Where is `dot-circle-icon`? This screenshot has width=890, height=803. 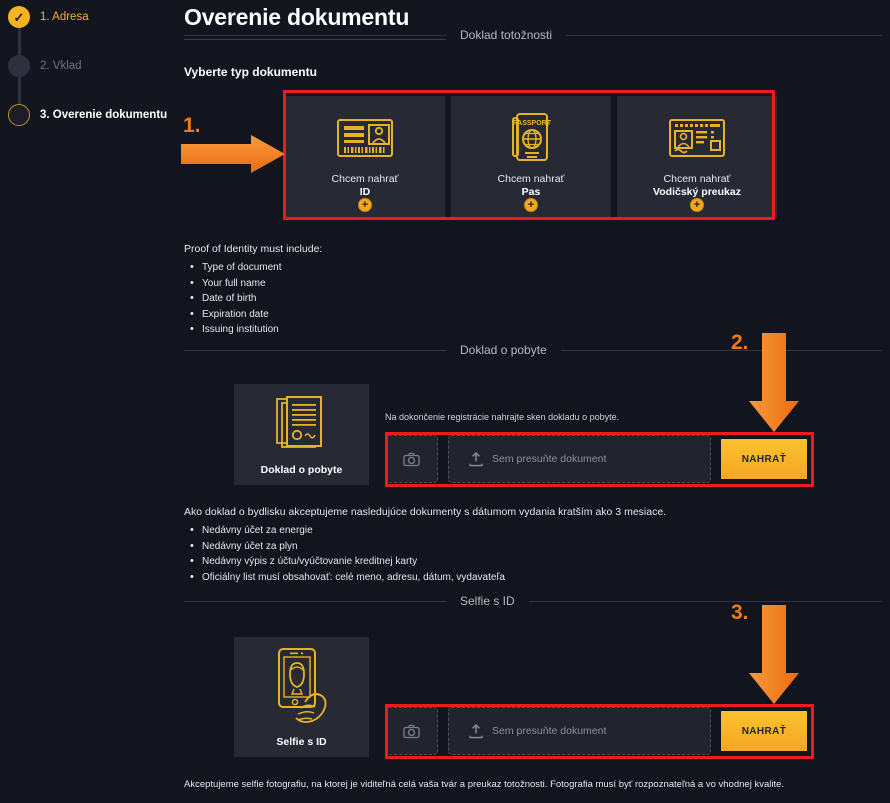
dot-circle-icon is located at coordinates (19, 66).